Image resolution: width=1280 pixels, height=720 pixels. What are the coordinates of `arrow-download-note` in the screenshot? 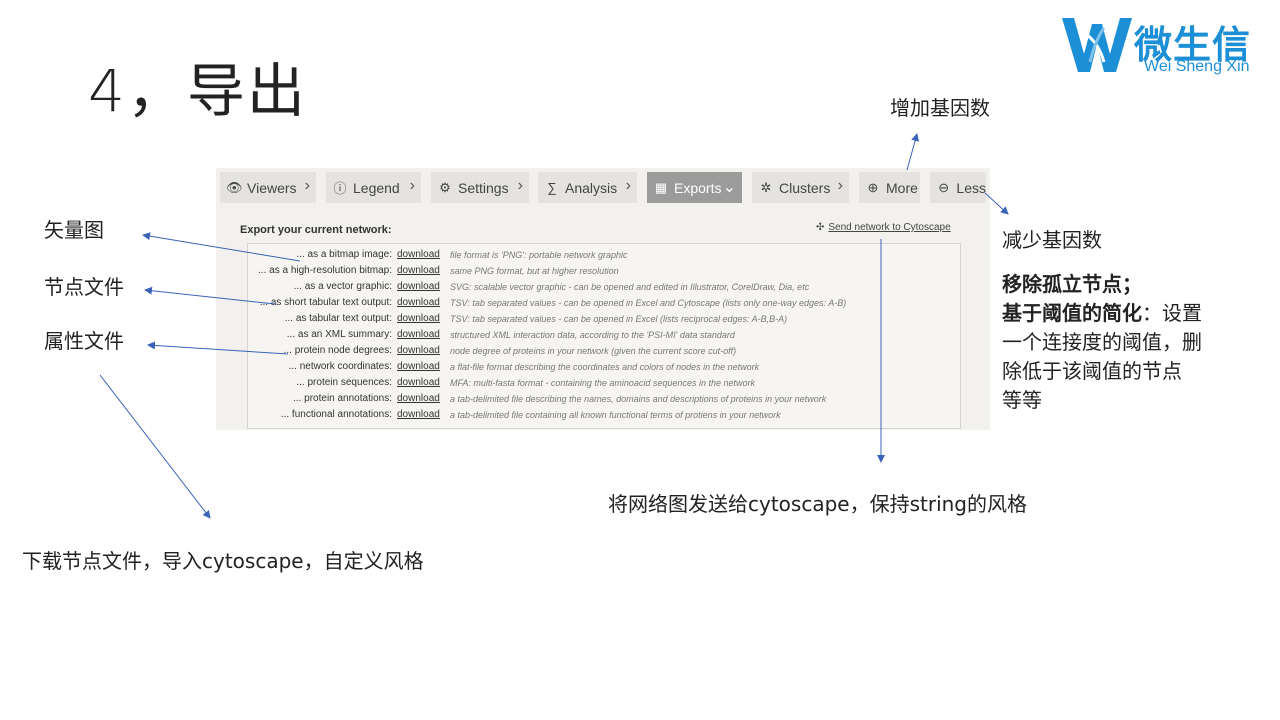 It's located at (155, 446).